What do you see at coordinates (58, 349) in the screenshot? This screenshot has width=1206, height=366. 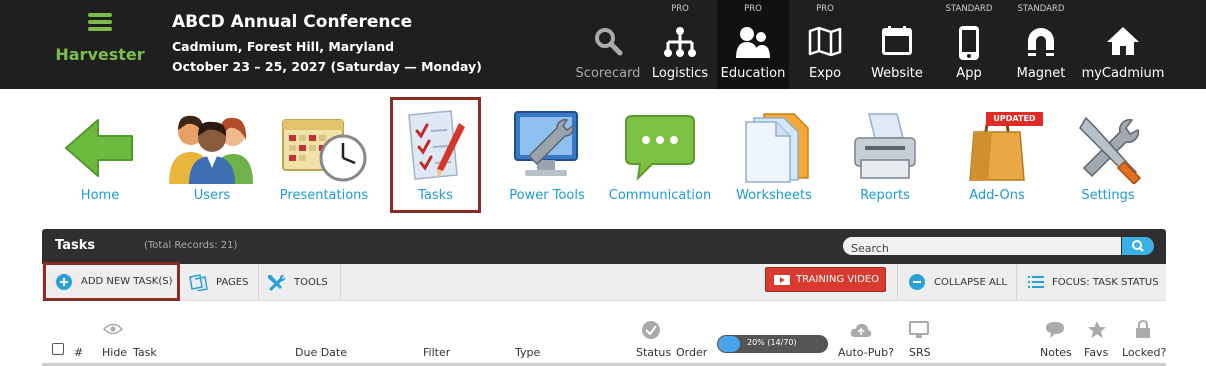 I see `select-all-checkbox` at bounding box center [58, 349].